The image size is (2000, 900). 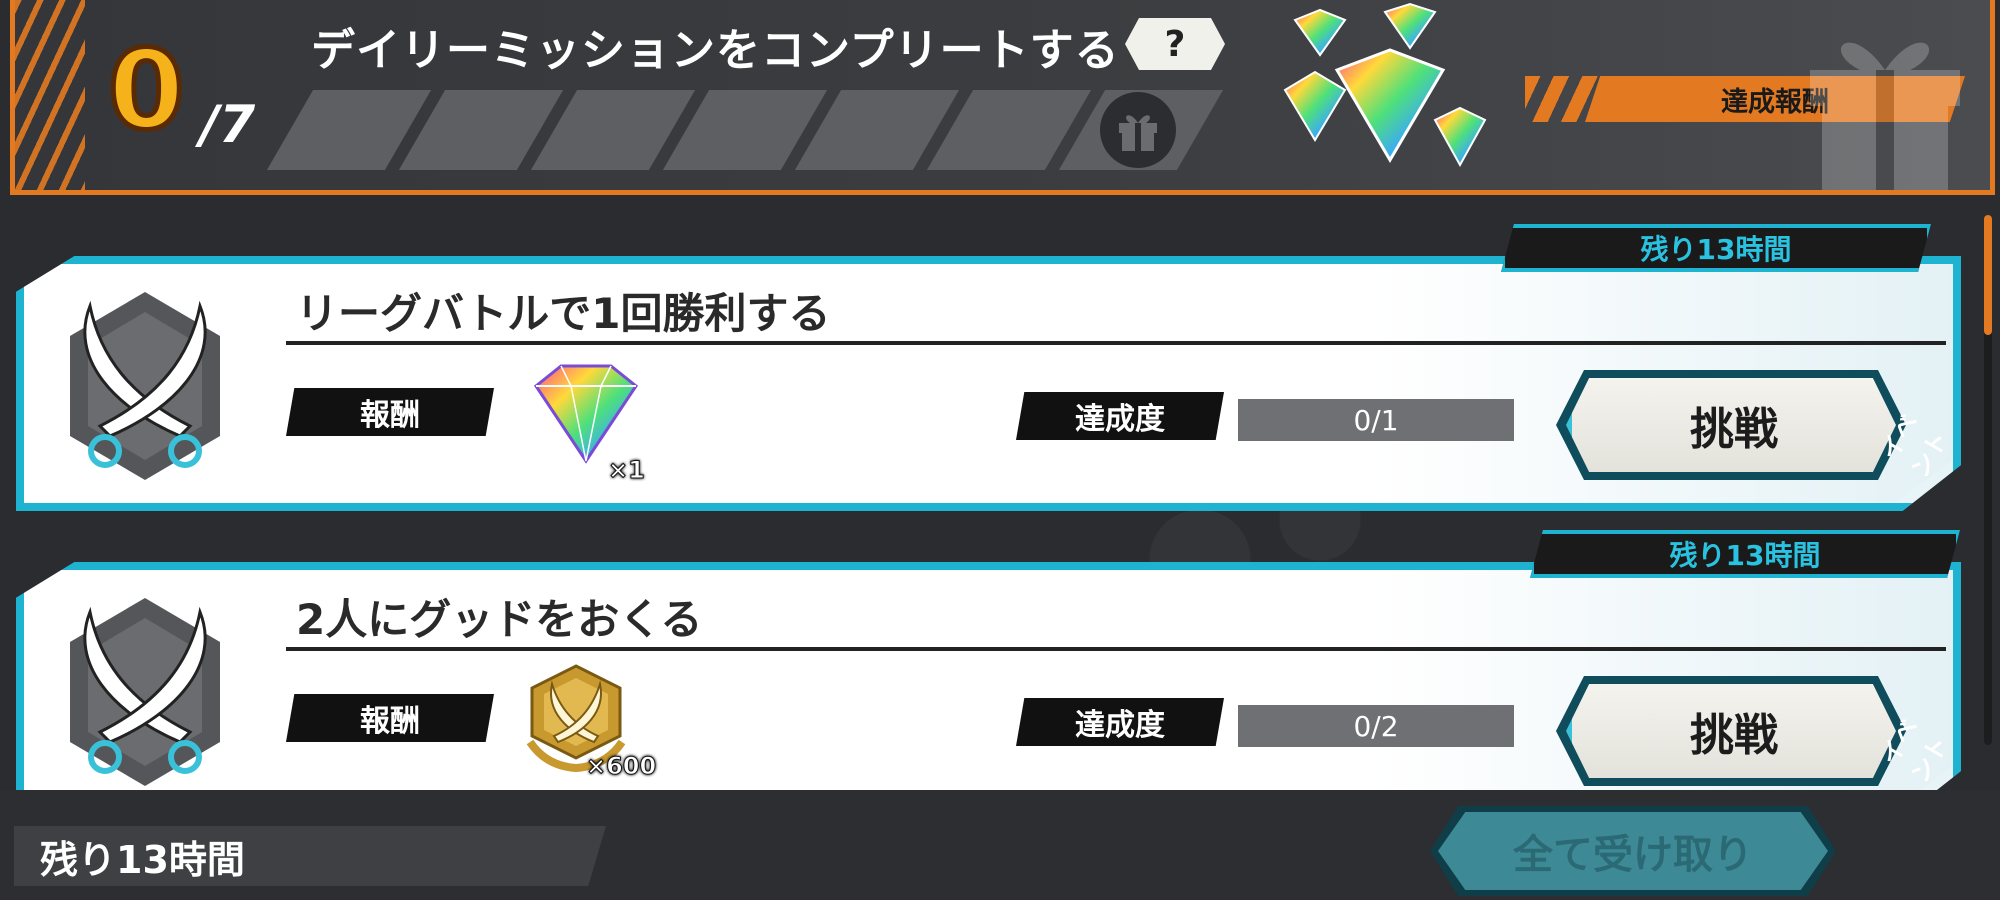 I want to click on mission-list-scrollbar, so click(x=1988, y=480).